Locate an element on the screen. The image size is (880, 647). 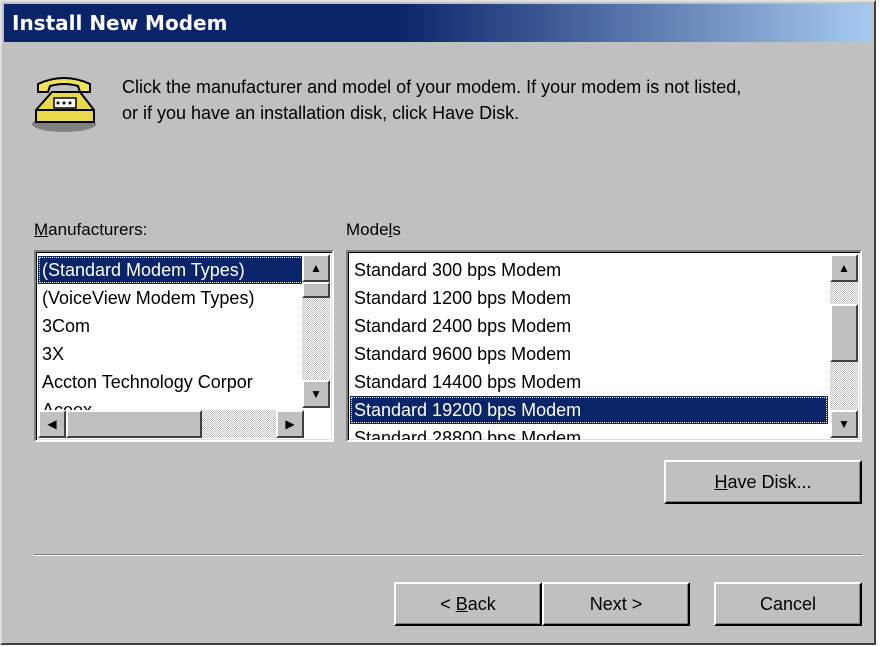
manufacturers-label-access-key: M is located at coordinates (41, 229).